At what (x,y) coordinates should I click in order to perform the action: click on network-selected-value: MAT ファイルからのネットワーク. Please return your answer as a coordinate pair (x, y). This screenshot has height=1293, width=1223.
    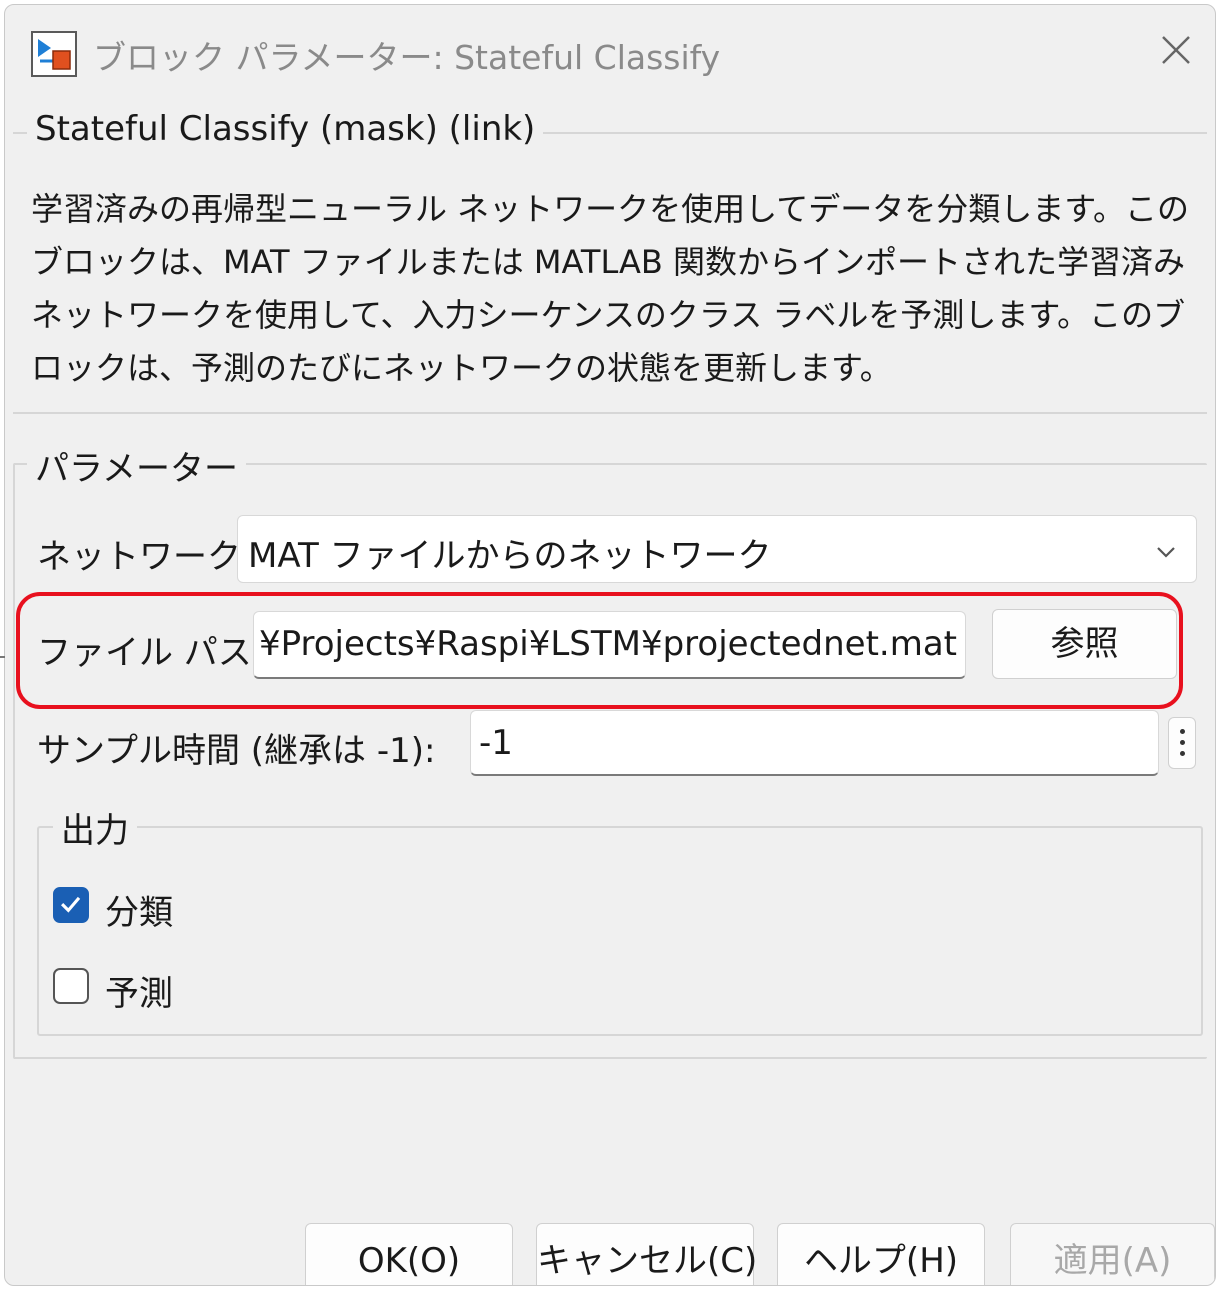
    Looking at the image, I should click on (510, 556).